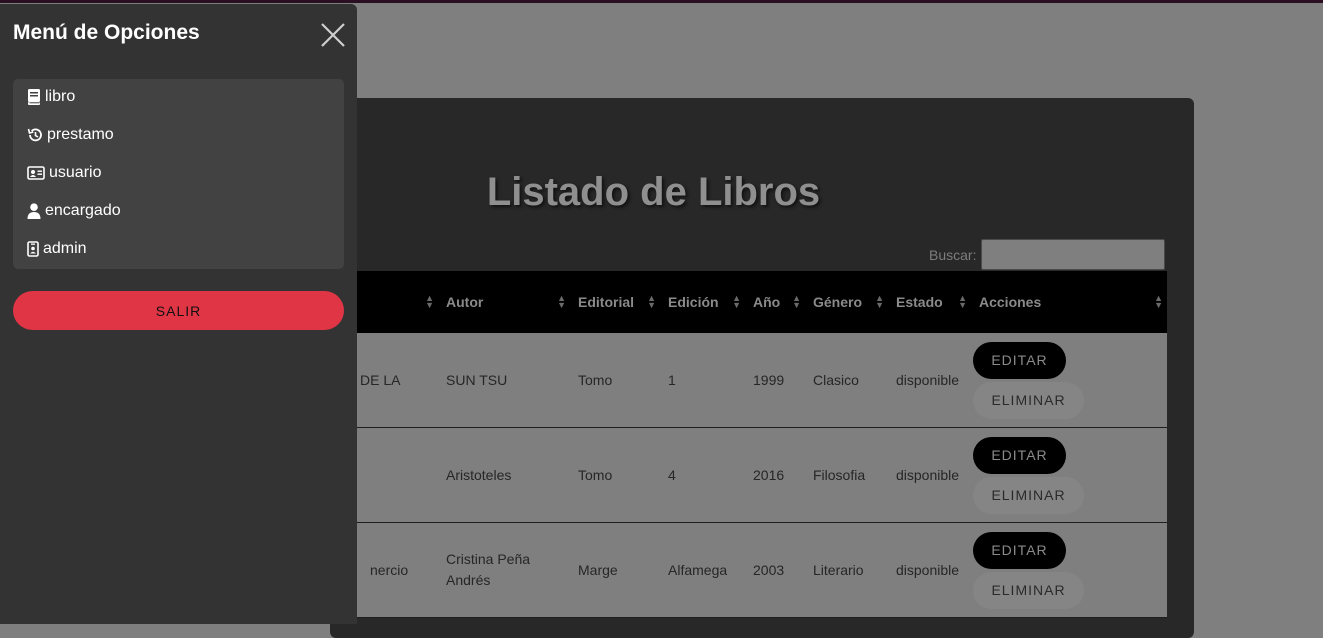 Image resolution: width=1323 pixels, height=638 pixels. I want to click on sidebar-item-prestamo: prestamo, so click(70, 135).